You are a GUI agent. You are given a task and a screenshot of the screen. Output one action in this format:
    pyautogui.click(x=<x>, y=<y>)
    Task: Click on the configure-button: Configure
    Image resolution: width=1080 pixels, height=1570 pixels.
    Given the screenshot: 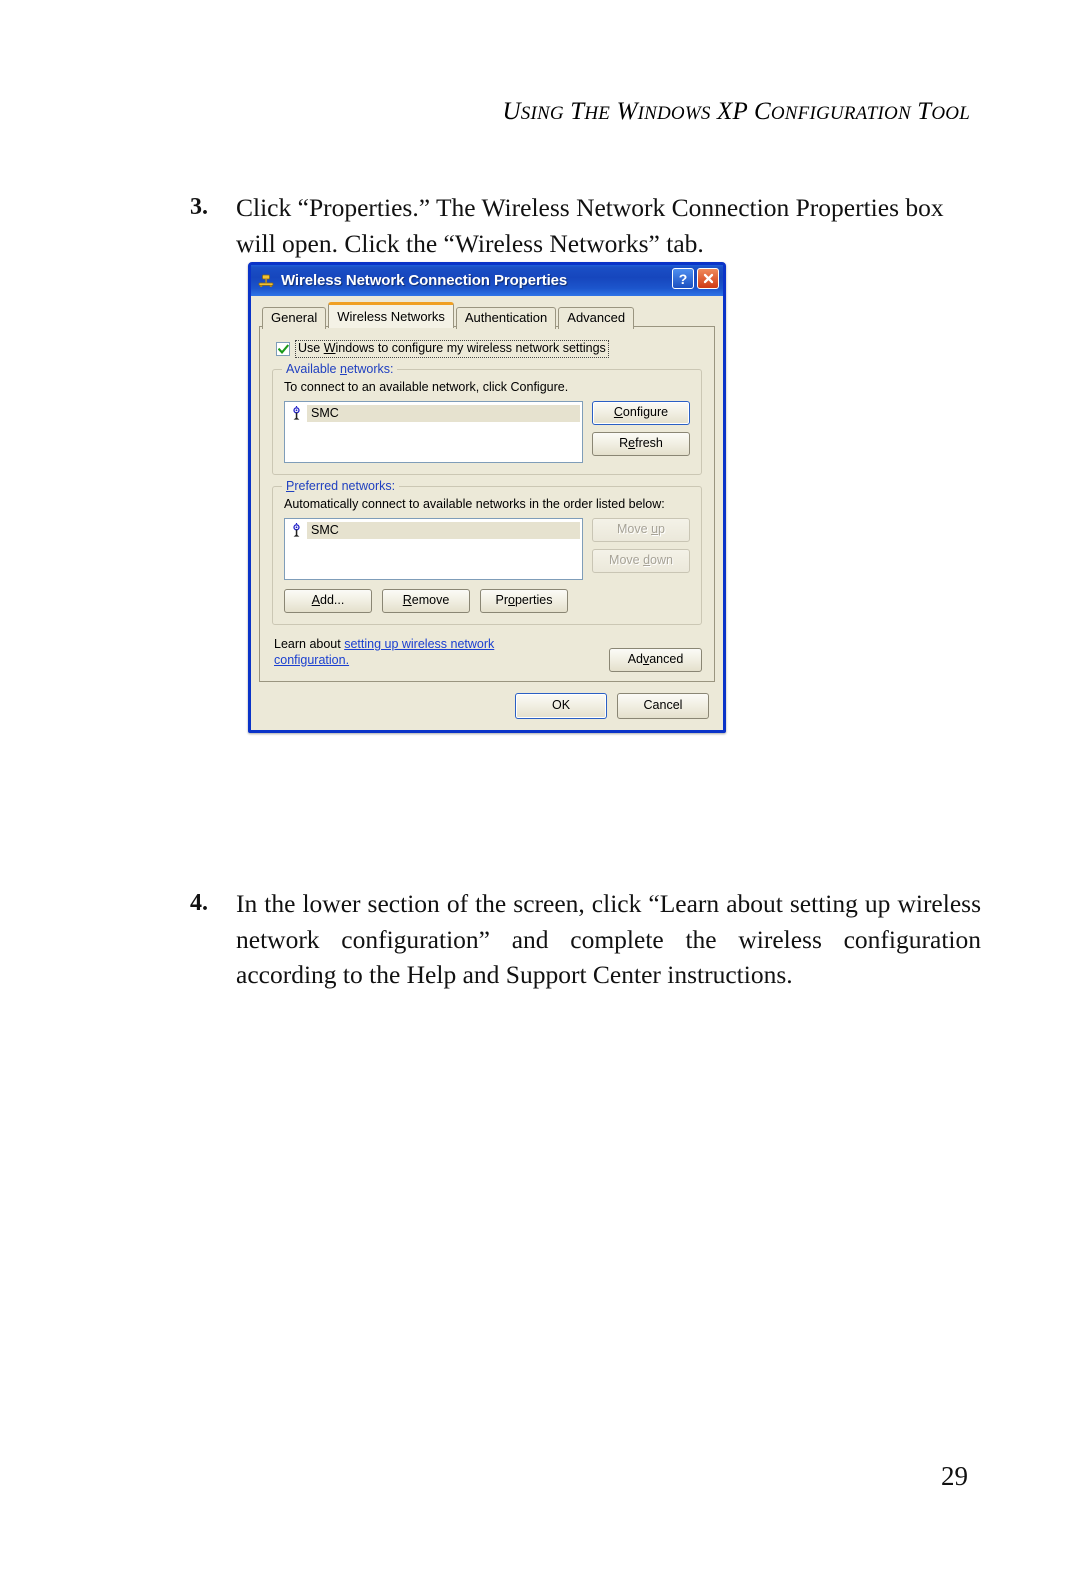 What is the action you would take?
    pyautogui.click(x=641, y=413)
    